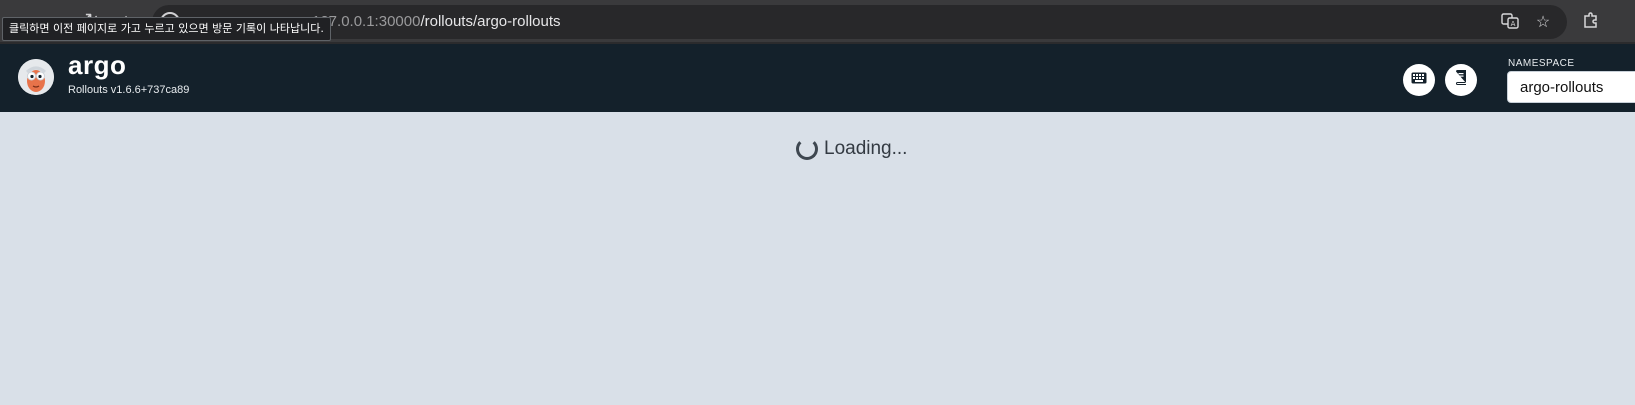 This screenshot has width=1635, height=405. What do you see at coordinates (1591, 22) in the screenshot?
I see `extensions-icon` at bounding box center [1591, 22].